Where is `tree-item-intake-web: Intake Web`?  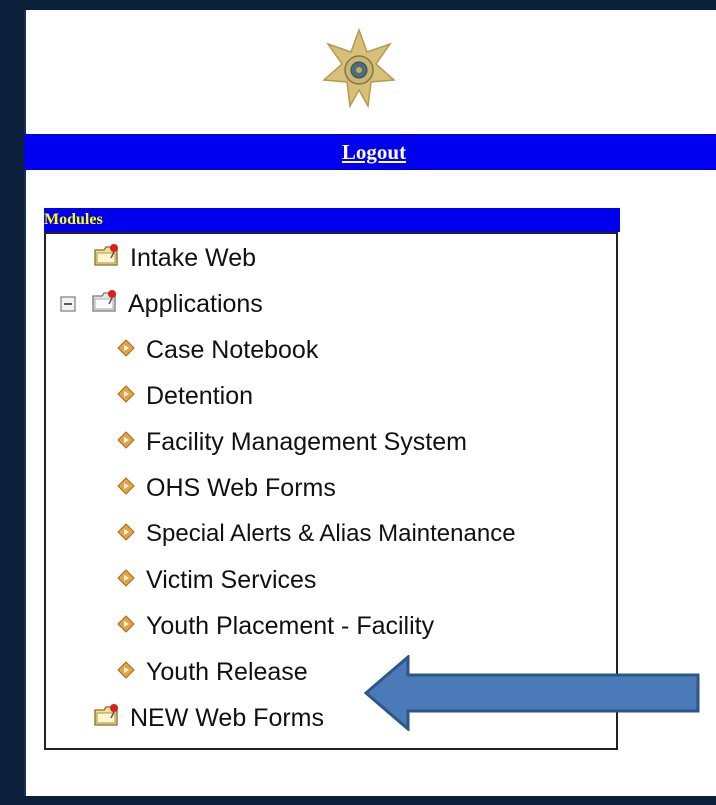 tree-item-intake-web: Intake Web is located at coordinates (174, 258).